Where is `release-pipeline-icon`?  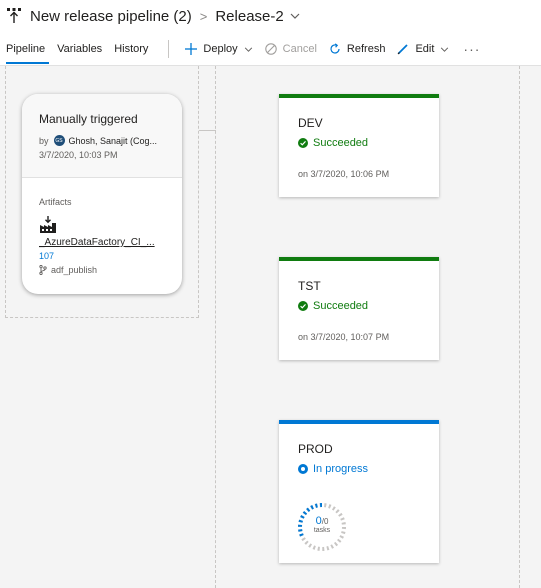 release-pipeline-icon is located at coordinates (14, 16).